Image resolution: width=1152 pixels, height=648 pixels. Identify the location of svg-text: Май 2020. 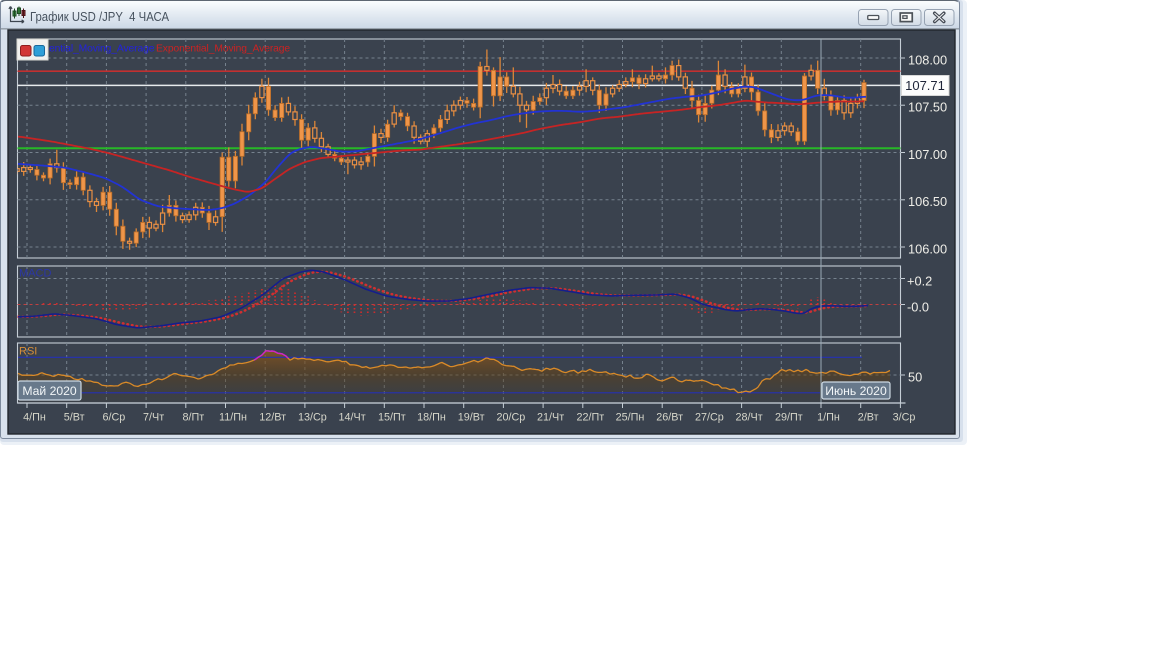
(49, 391).